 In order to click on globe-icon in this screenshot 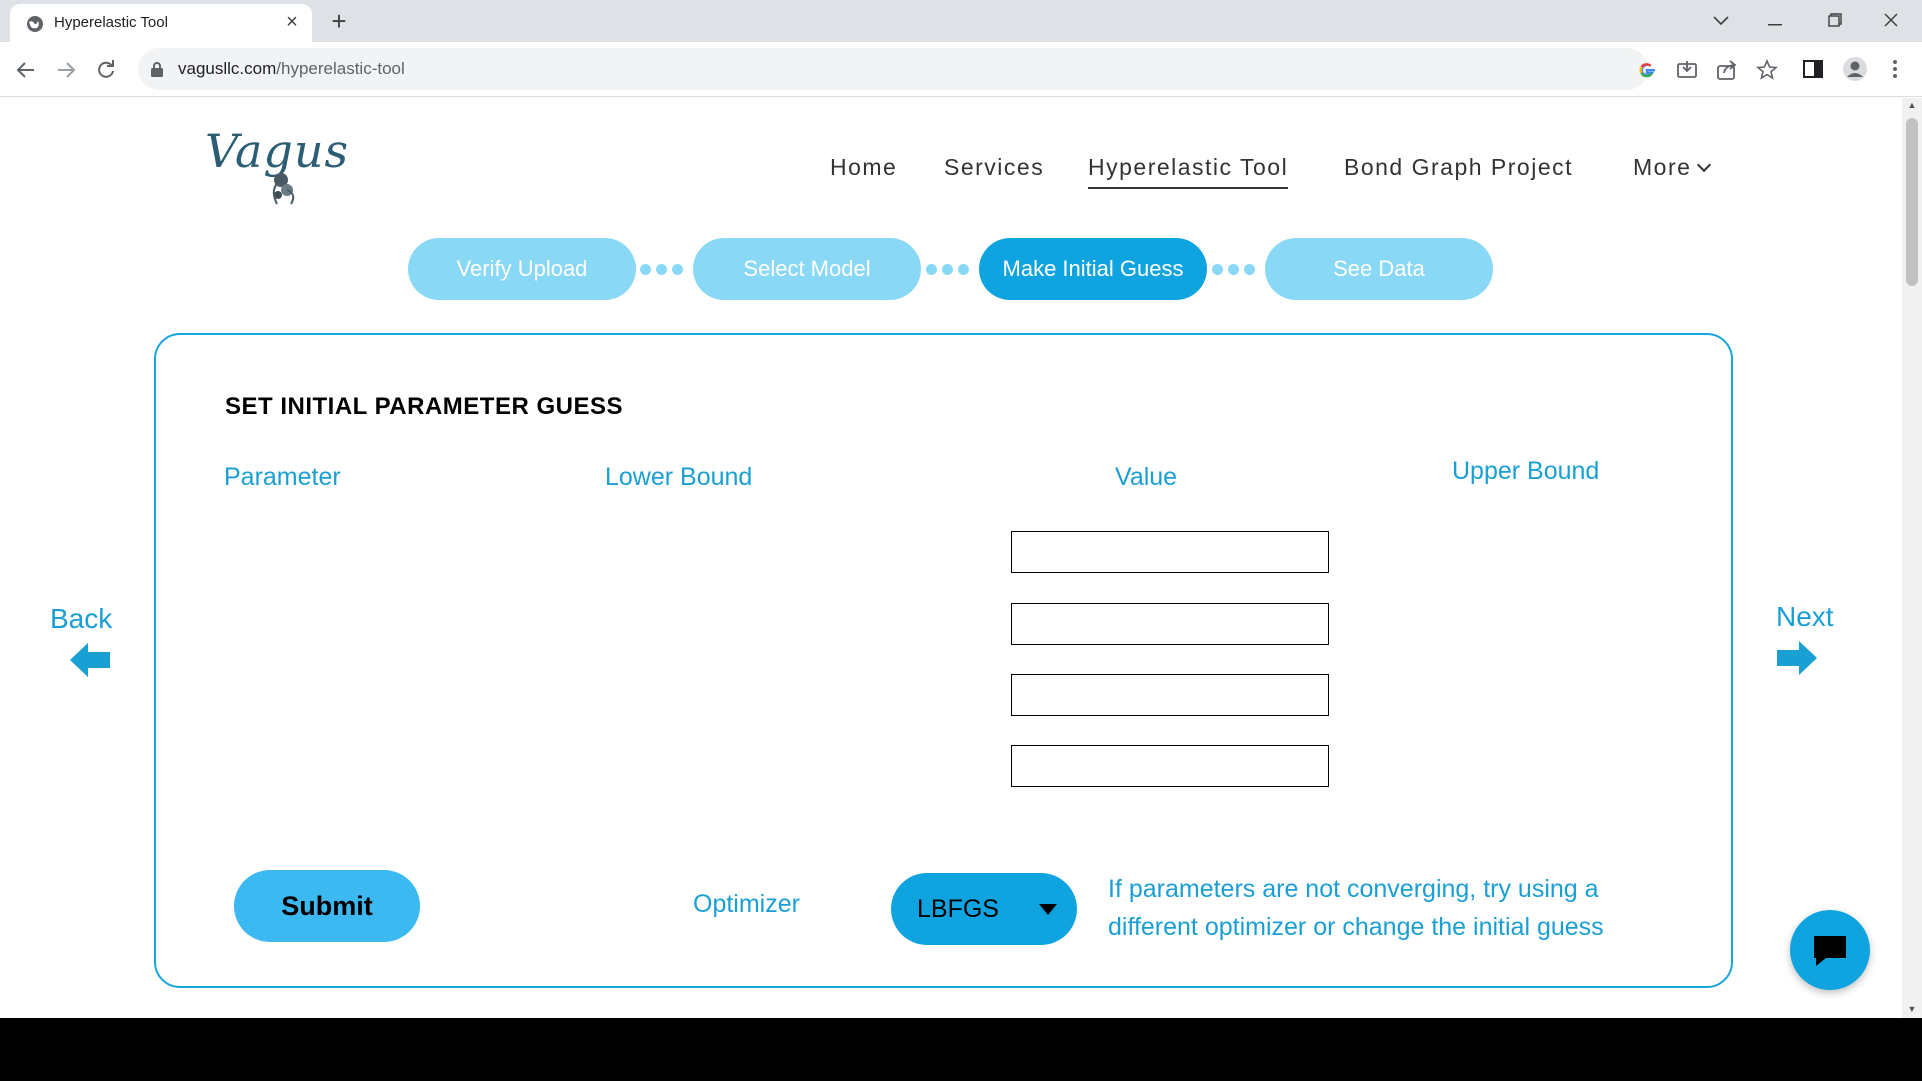, I will do `click(35, 24)`.